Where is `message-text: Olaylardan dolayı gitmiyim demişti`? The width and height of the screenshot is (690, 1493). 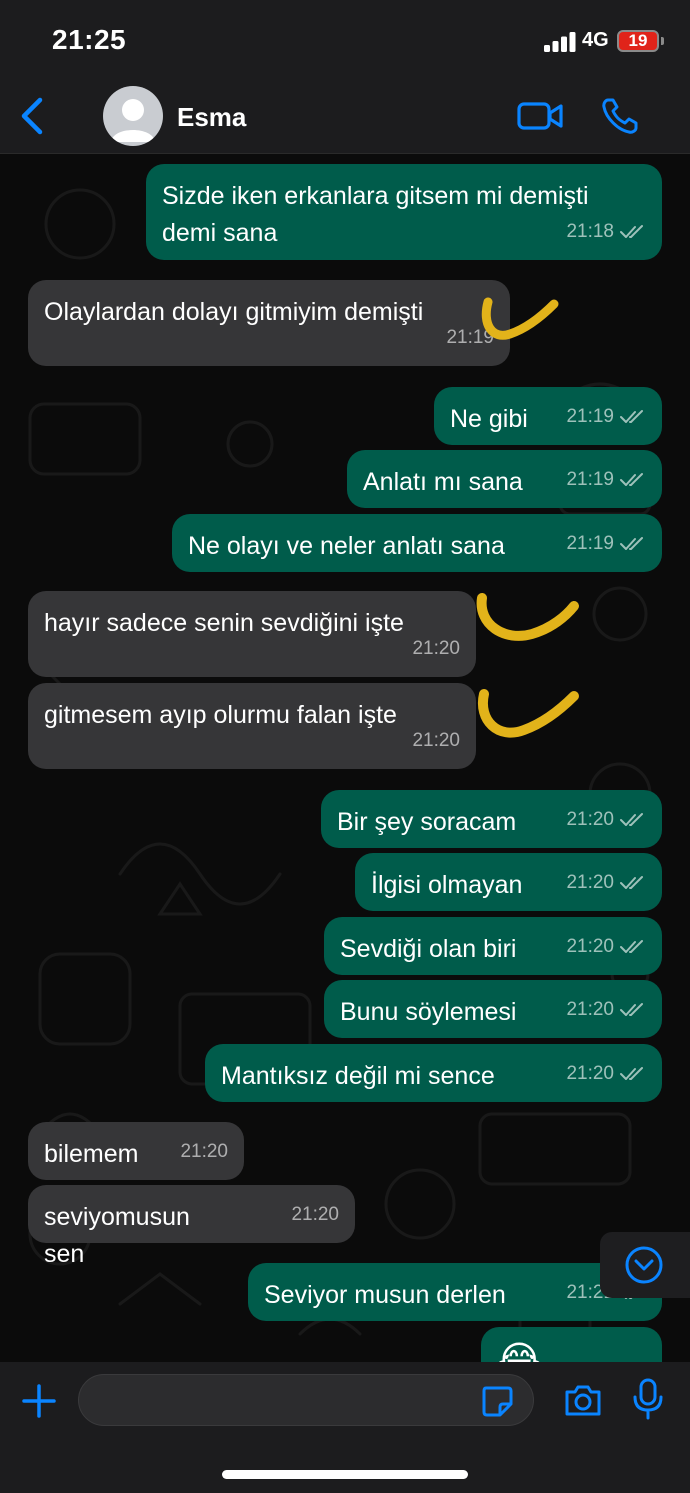 message-text: Olaylardan dolayı gitmiyim demişti is located at coordinates (234, 312).